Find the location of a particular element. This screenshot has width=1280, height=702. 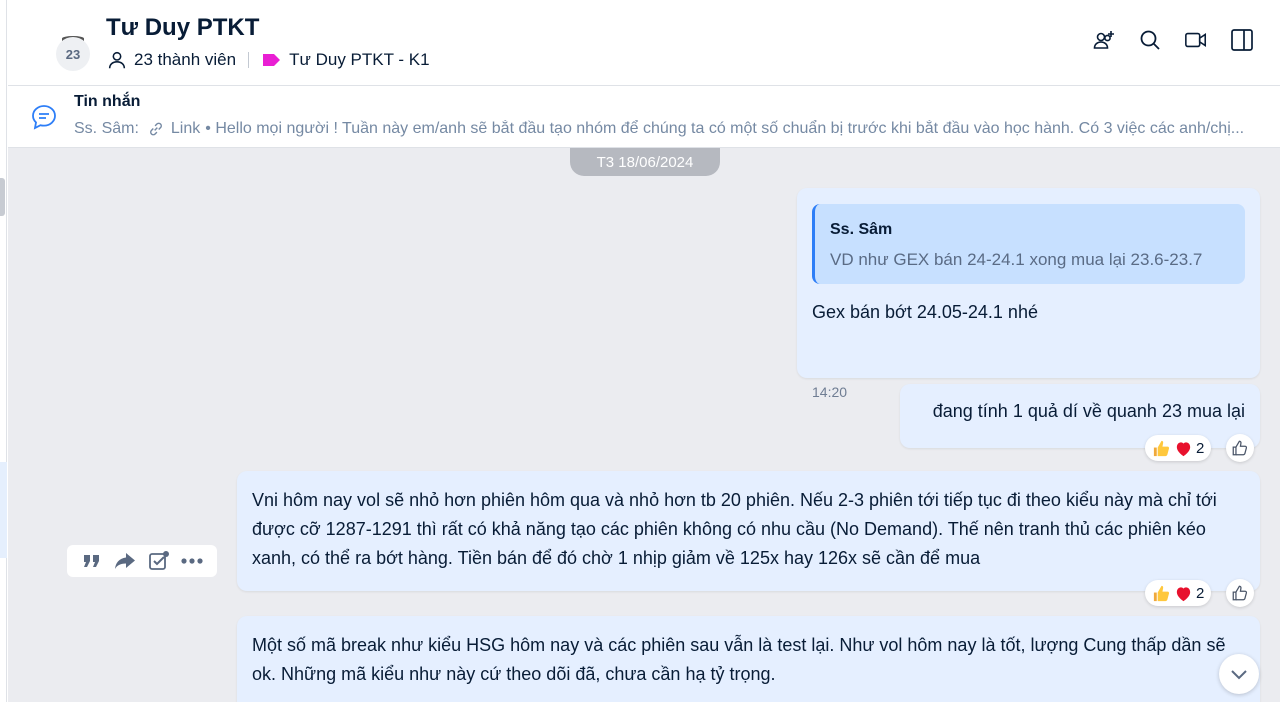

search-icon is located at coordinates (1150, 40).